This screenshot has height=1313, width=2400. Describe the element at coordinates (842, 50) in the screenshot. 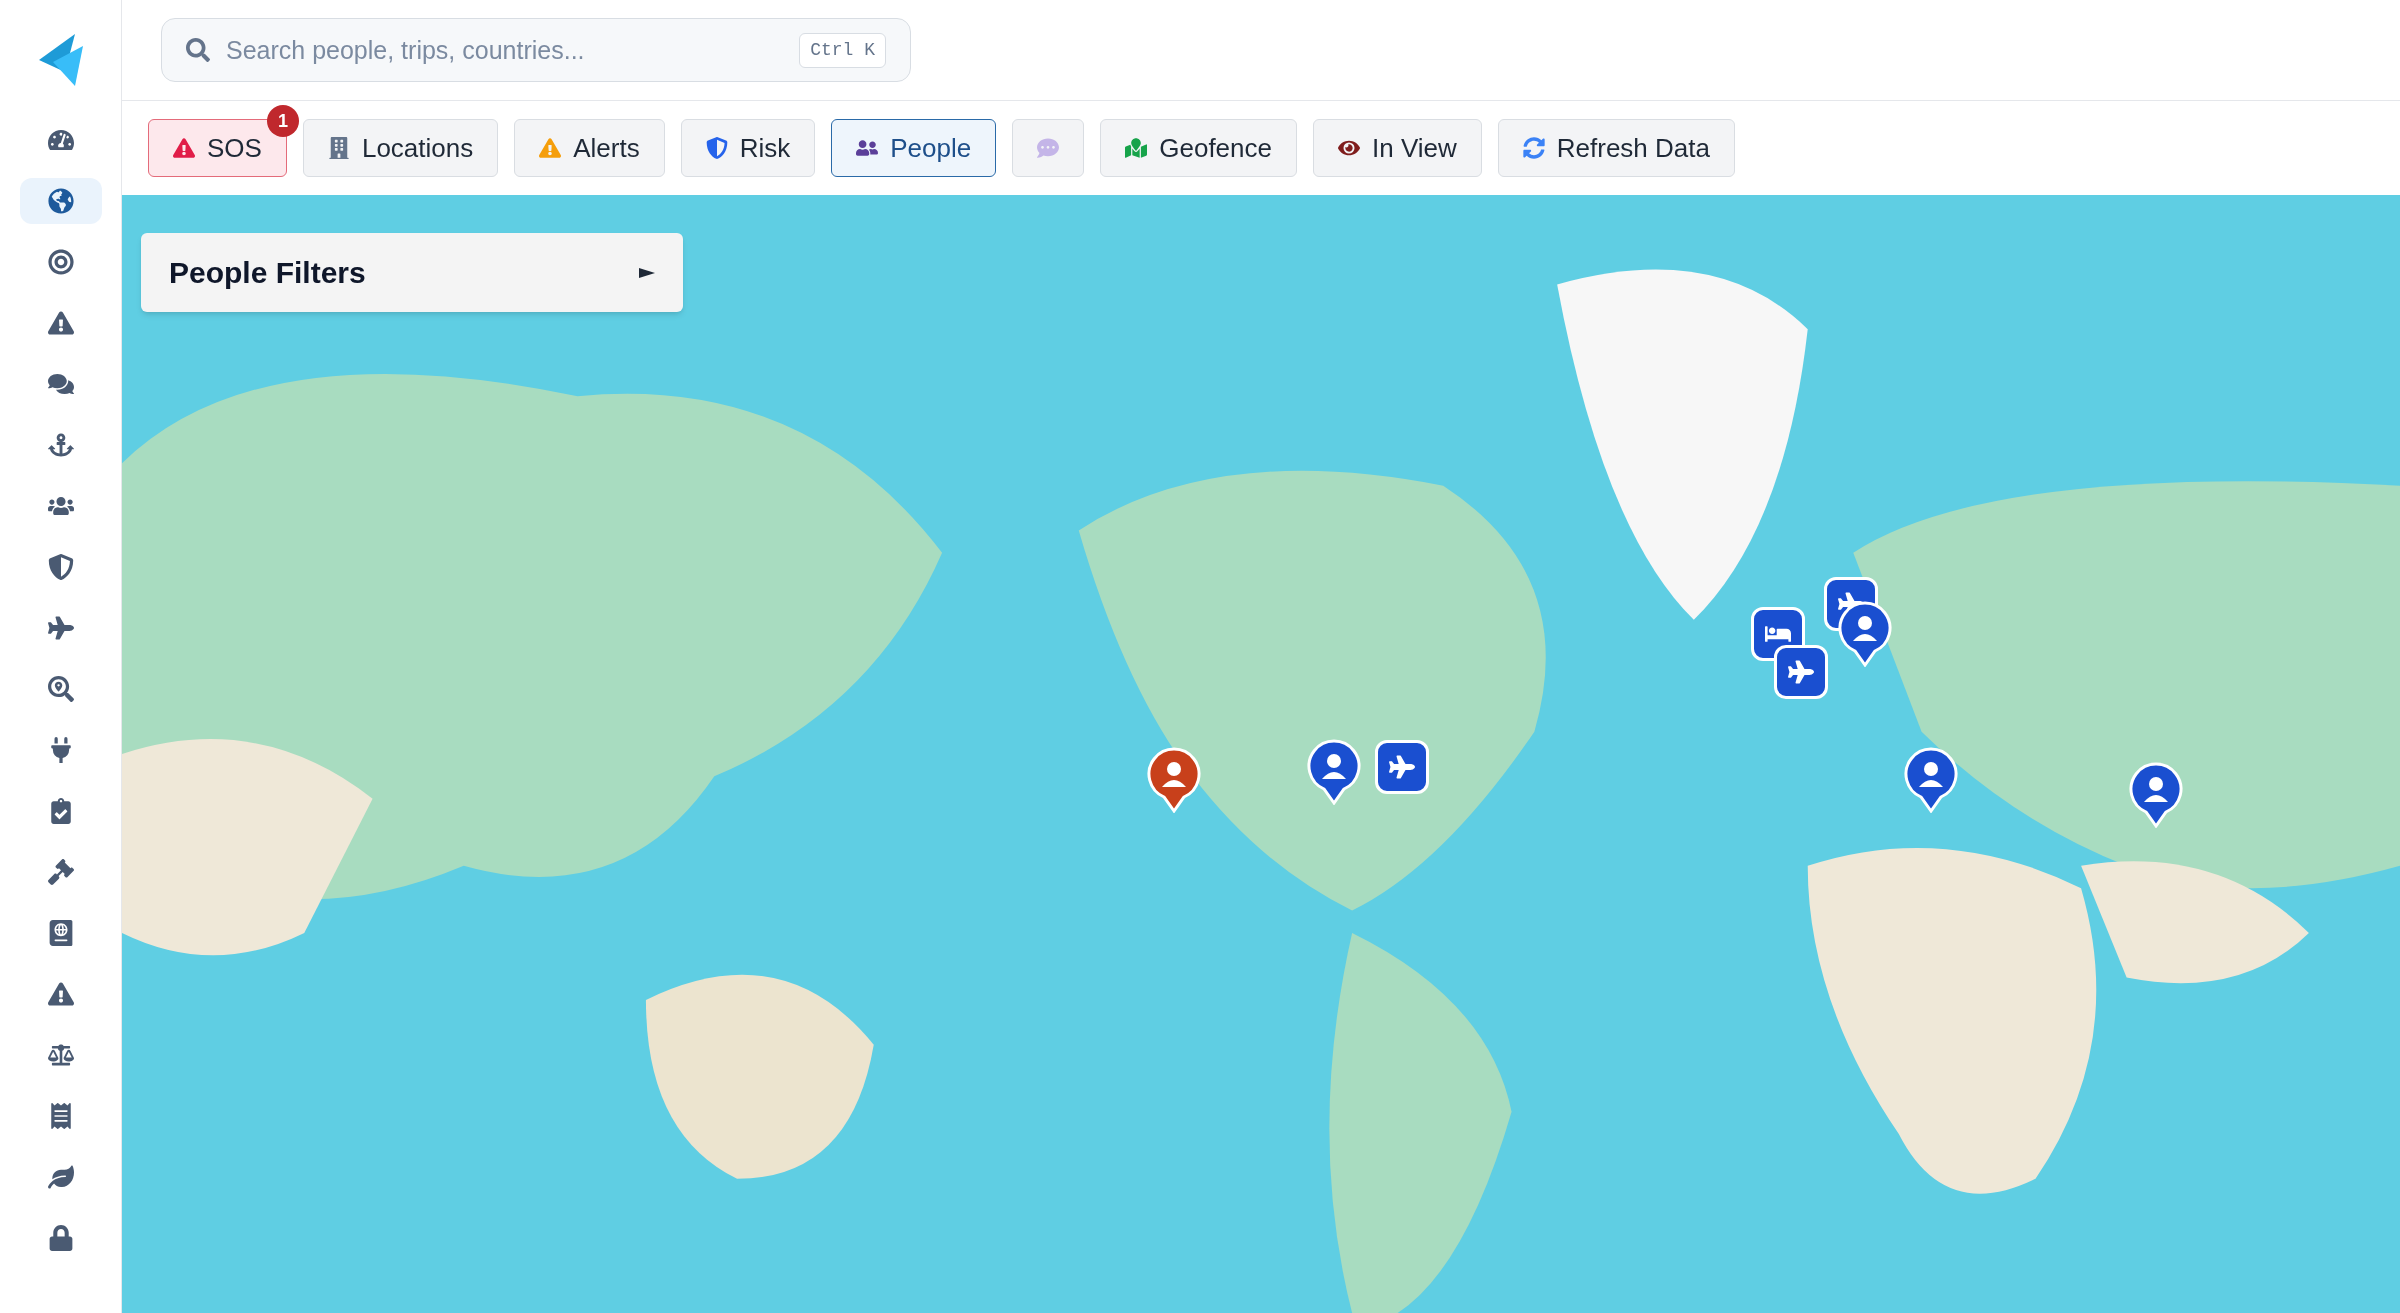

I see `keyboard-shortcut: Ctrl K` at that location.